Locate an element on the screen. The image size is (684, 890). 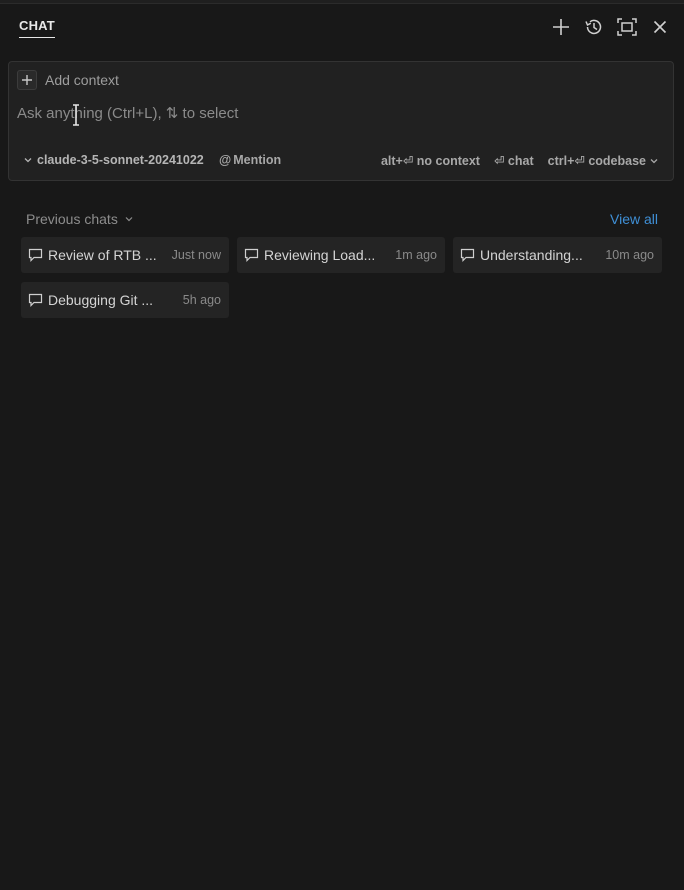
maximize-icon is located at coordinates (626, 26).